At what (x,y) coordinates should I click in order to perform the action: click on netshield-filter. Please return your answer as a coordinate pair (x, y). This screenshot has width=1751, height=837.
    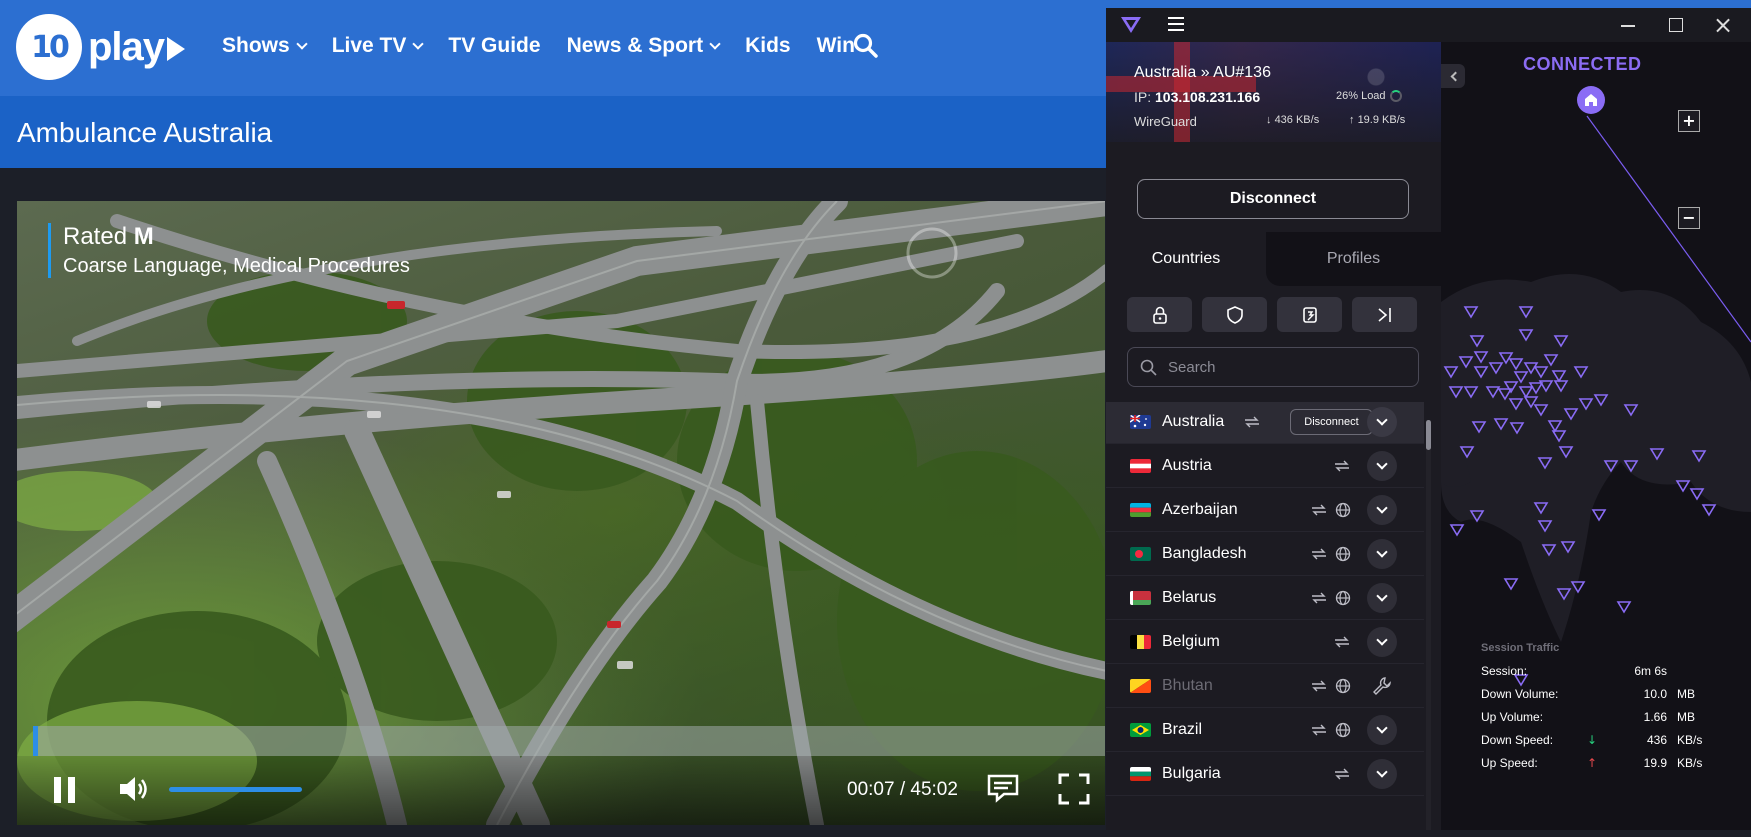
    Looking at the image, I should click on (1234, 314).